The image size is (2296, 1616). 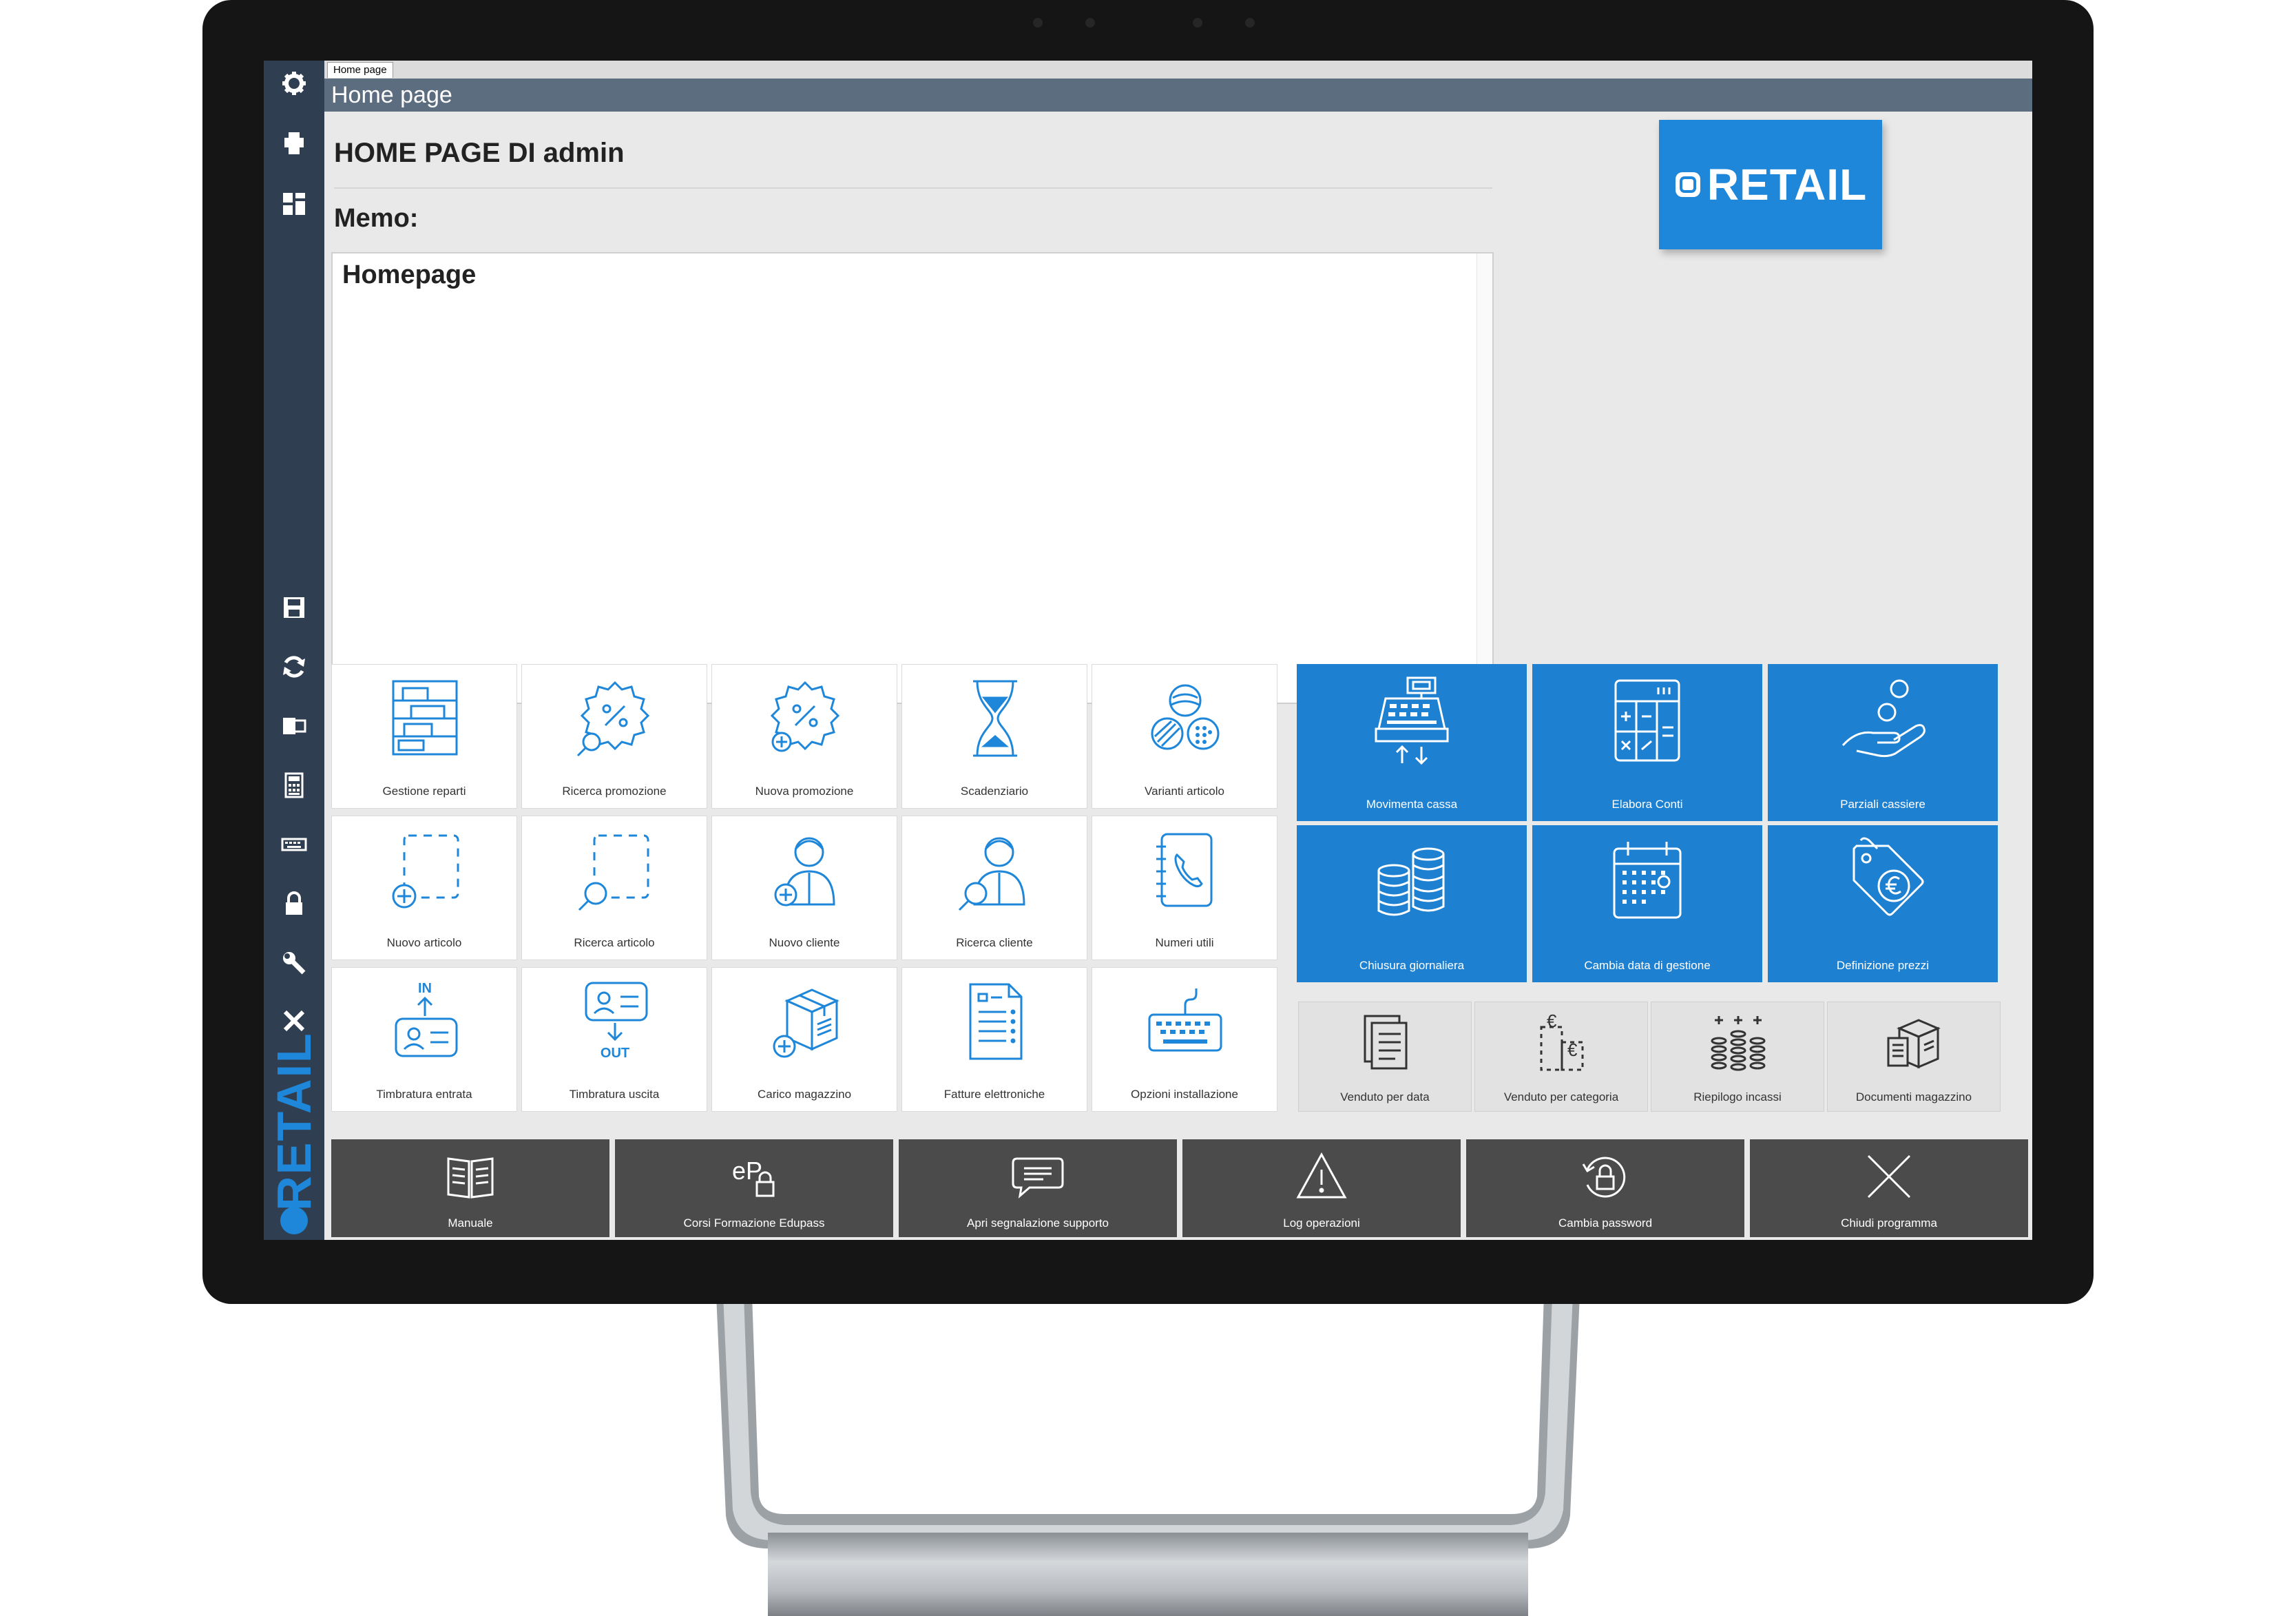 I want to click on tile-label: Chiusura giornaliera, so click(x=1412, y=966).